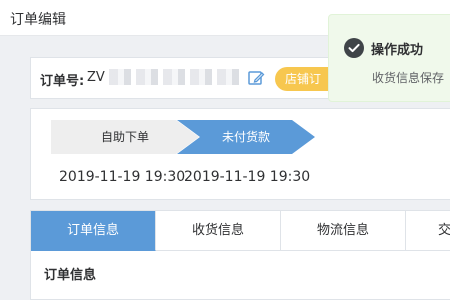 This screenshot has width=450, height=300. I want to click on success-toast: 操作成功 收货信息保存, so click(389, 58).